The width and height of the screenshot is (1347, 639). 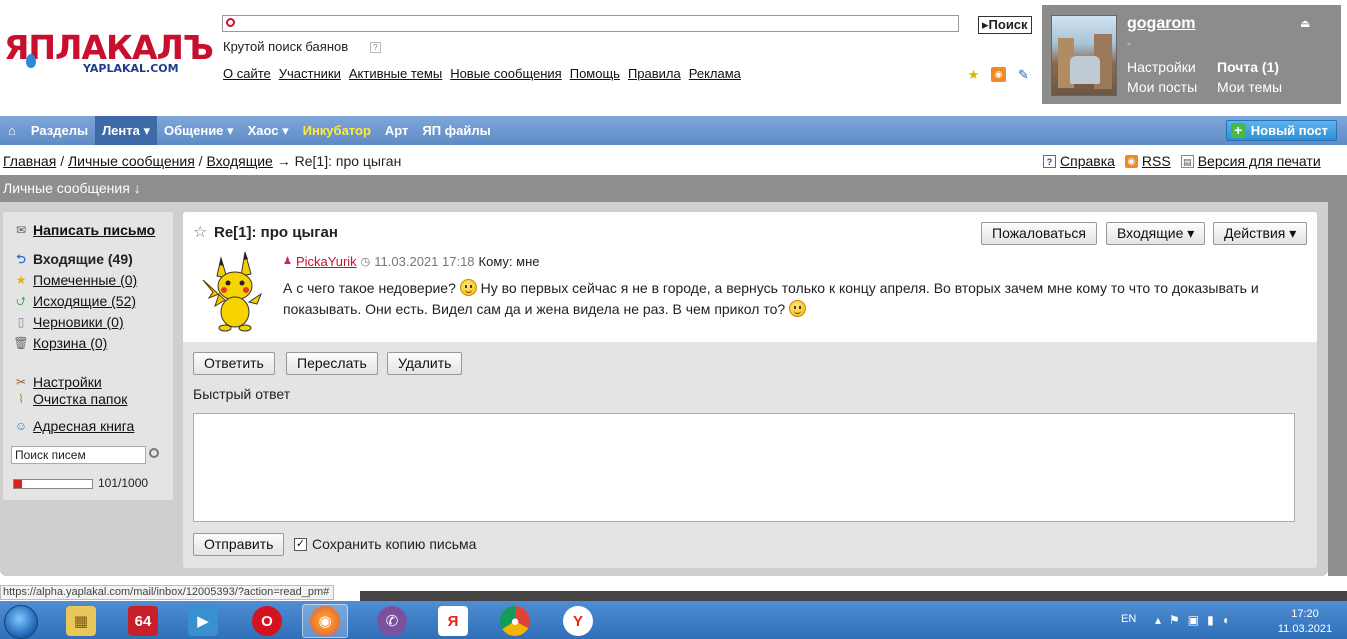 I want to click on search-input, so click(x=590, y=23).